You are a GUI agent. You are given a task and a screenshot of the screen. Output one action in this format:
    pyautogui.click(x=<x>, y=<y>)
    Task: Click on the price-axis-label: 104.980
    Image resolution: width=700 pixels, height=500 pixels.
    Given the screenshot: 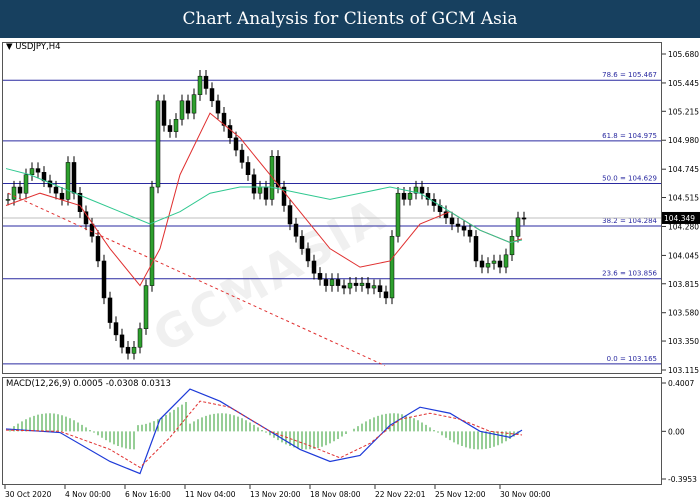 What is the action you would take?
    pyautogui.click(x=683, y=140)
    